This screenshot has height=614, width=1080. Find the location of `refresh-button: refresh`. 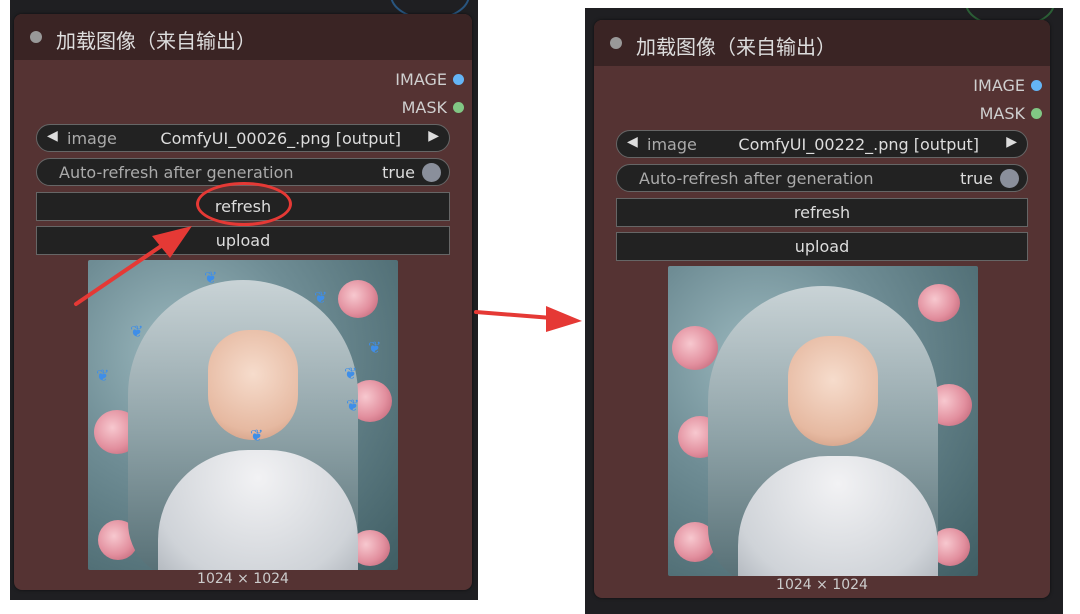

refresh-button: refresh is located at coordinates (822, 212).